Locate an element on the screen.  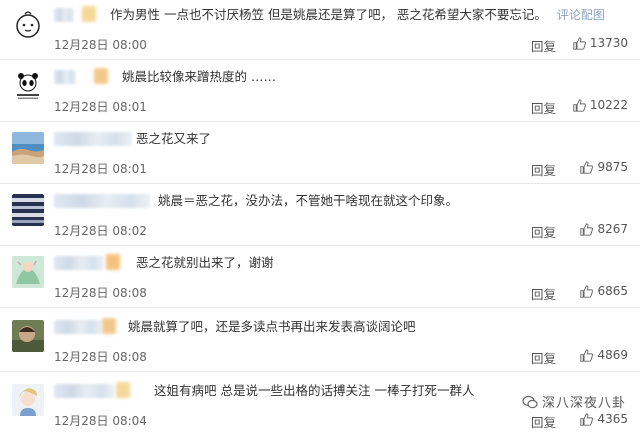
like-button: 10222 is located at coordinates (600, 105).